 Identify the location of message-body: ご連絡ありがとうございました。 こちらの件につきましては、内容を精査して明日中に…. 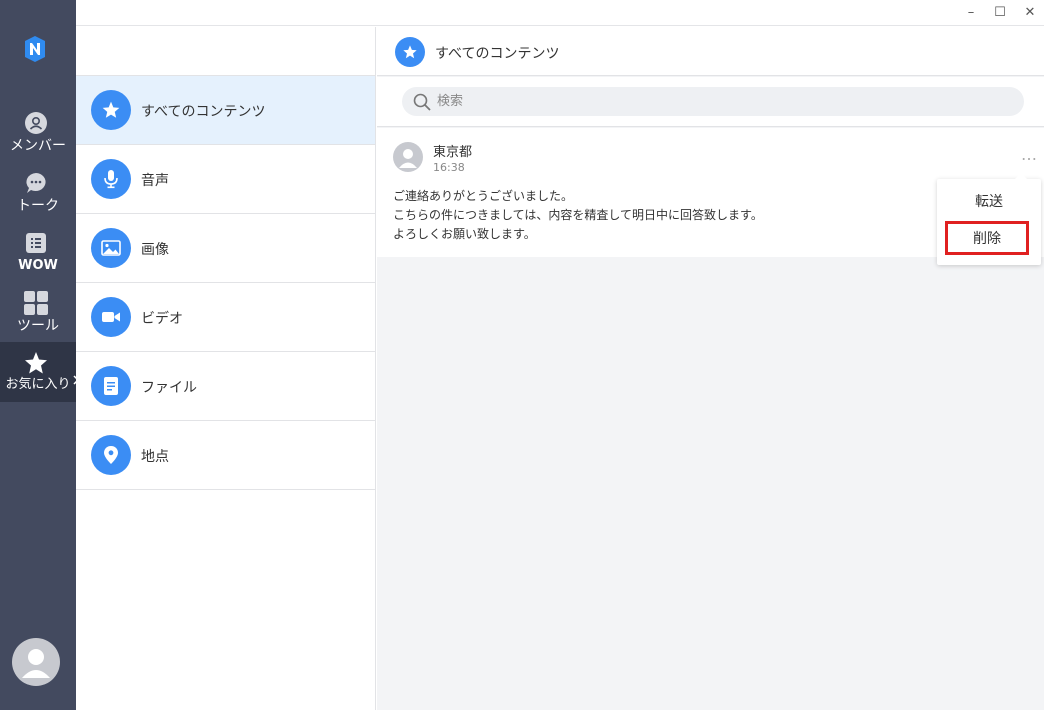
(578, 215).